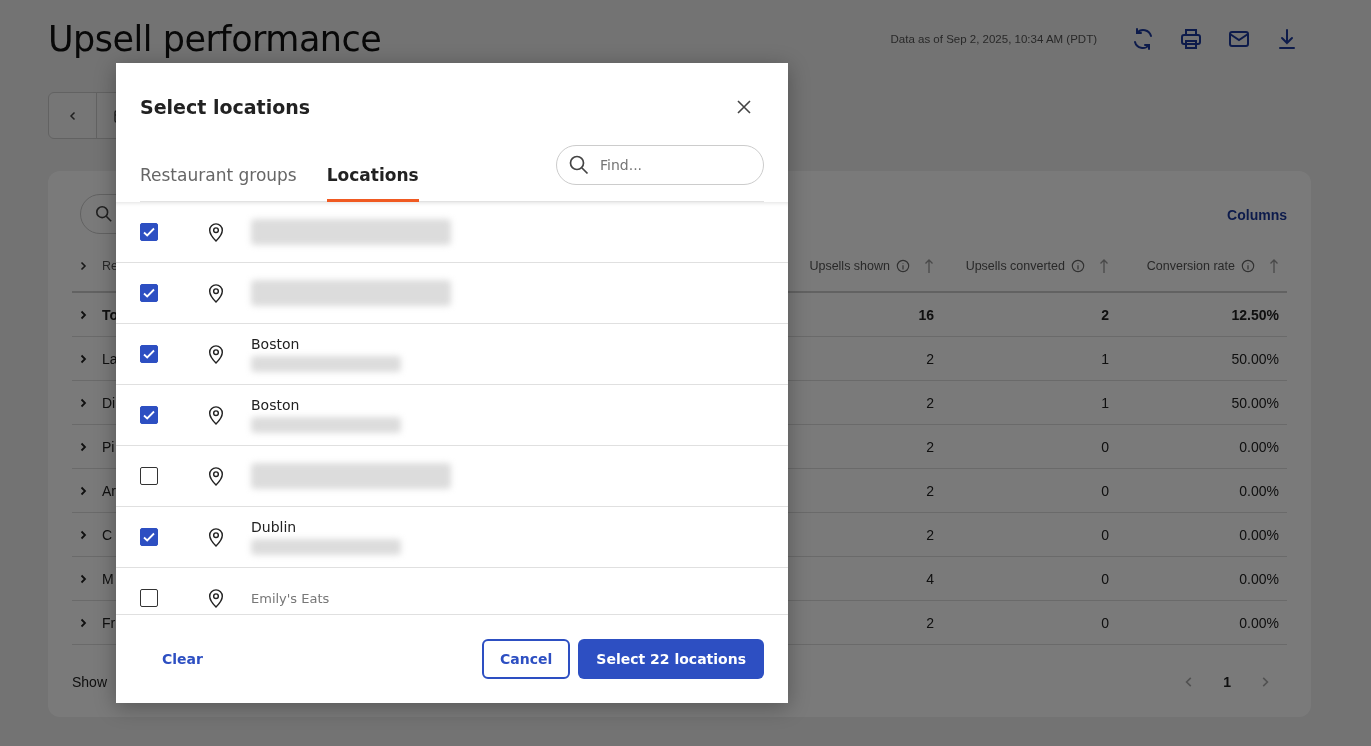 This screenshot has height=746, width=1371. I want to click on table-cell: Fr, so click(109, 622).